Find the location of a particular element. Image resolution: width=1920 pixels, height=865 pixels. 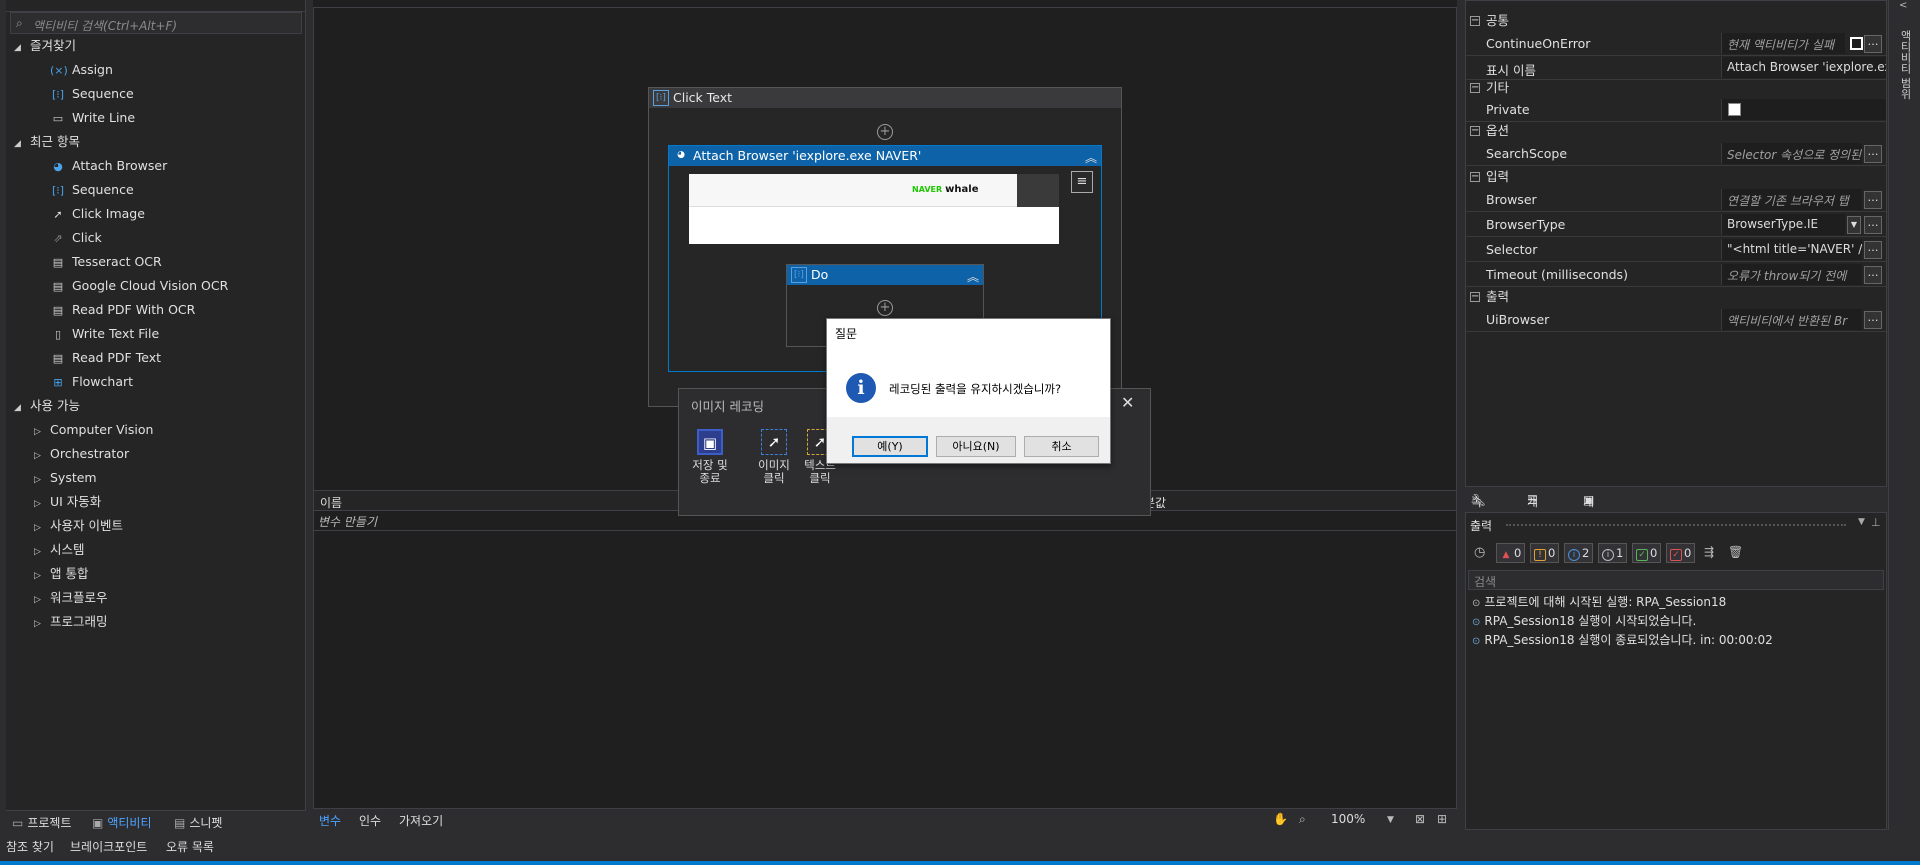

category-input: − 입력 is located at coordinates (1676, 177).